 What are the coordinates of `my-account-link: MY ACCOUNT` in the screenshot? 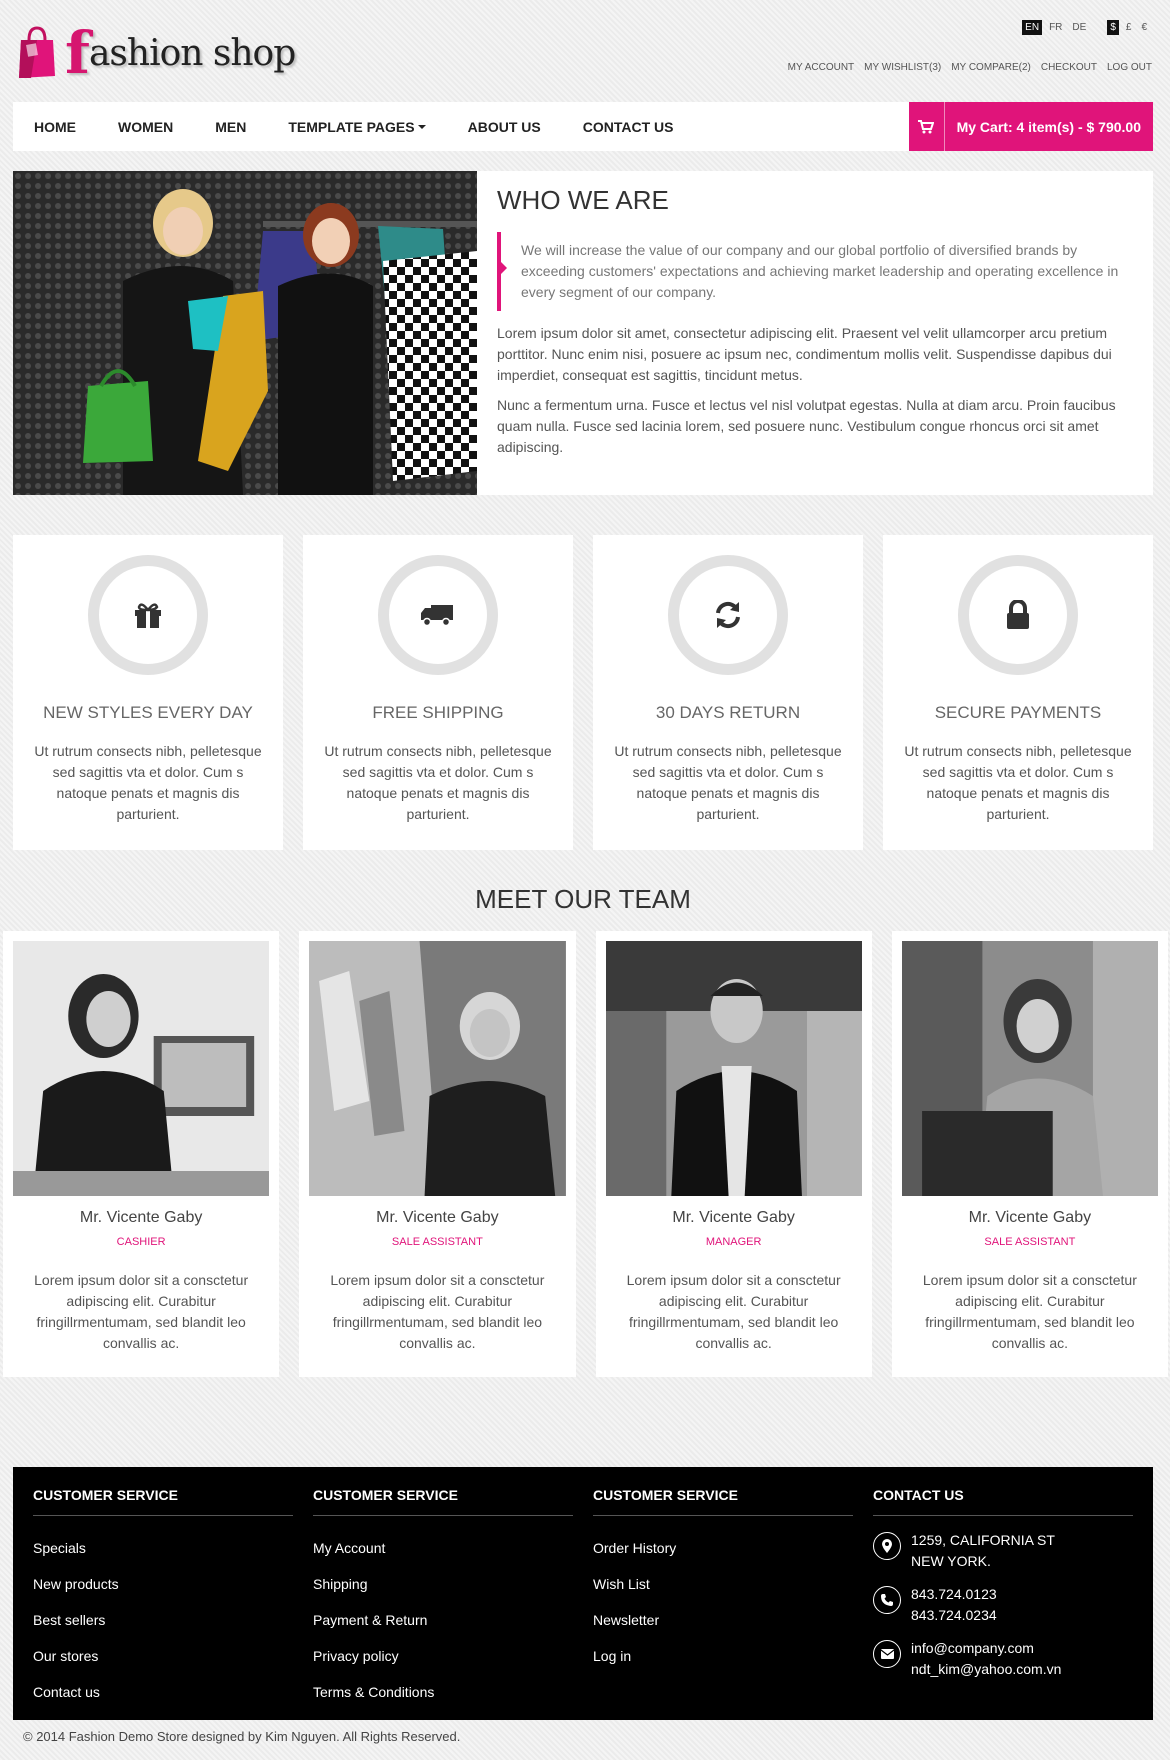 It's located at (821, 67).